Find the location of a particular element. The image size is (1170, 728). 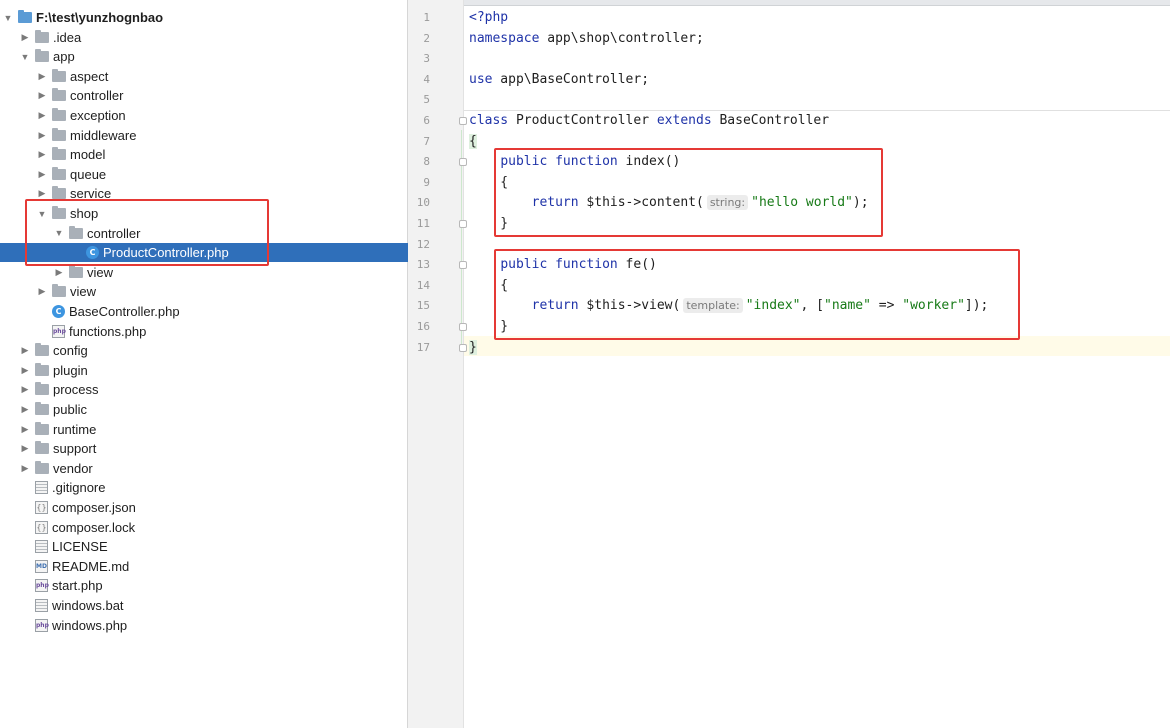

tree-item-windows-php: php windows.php is located at coordinates (204, 625).